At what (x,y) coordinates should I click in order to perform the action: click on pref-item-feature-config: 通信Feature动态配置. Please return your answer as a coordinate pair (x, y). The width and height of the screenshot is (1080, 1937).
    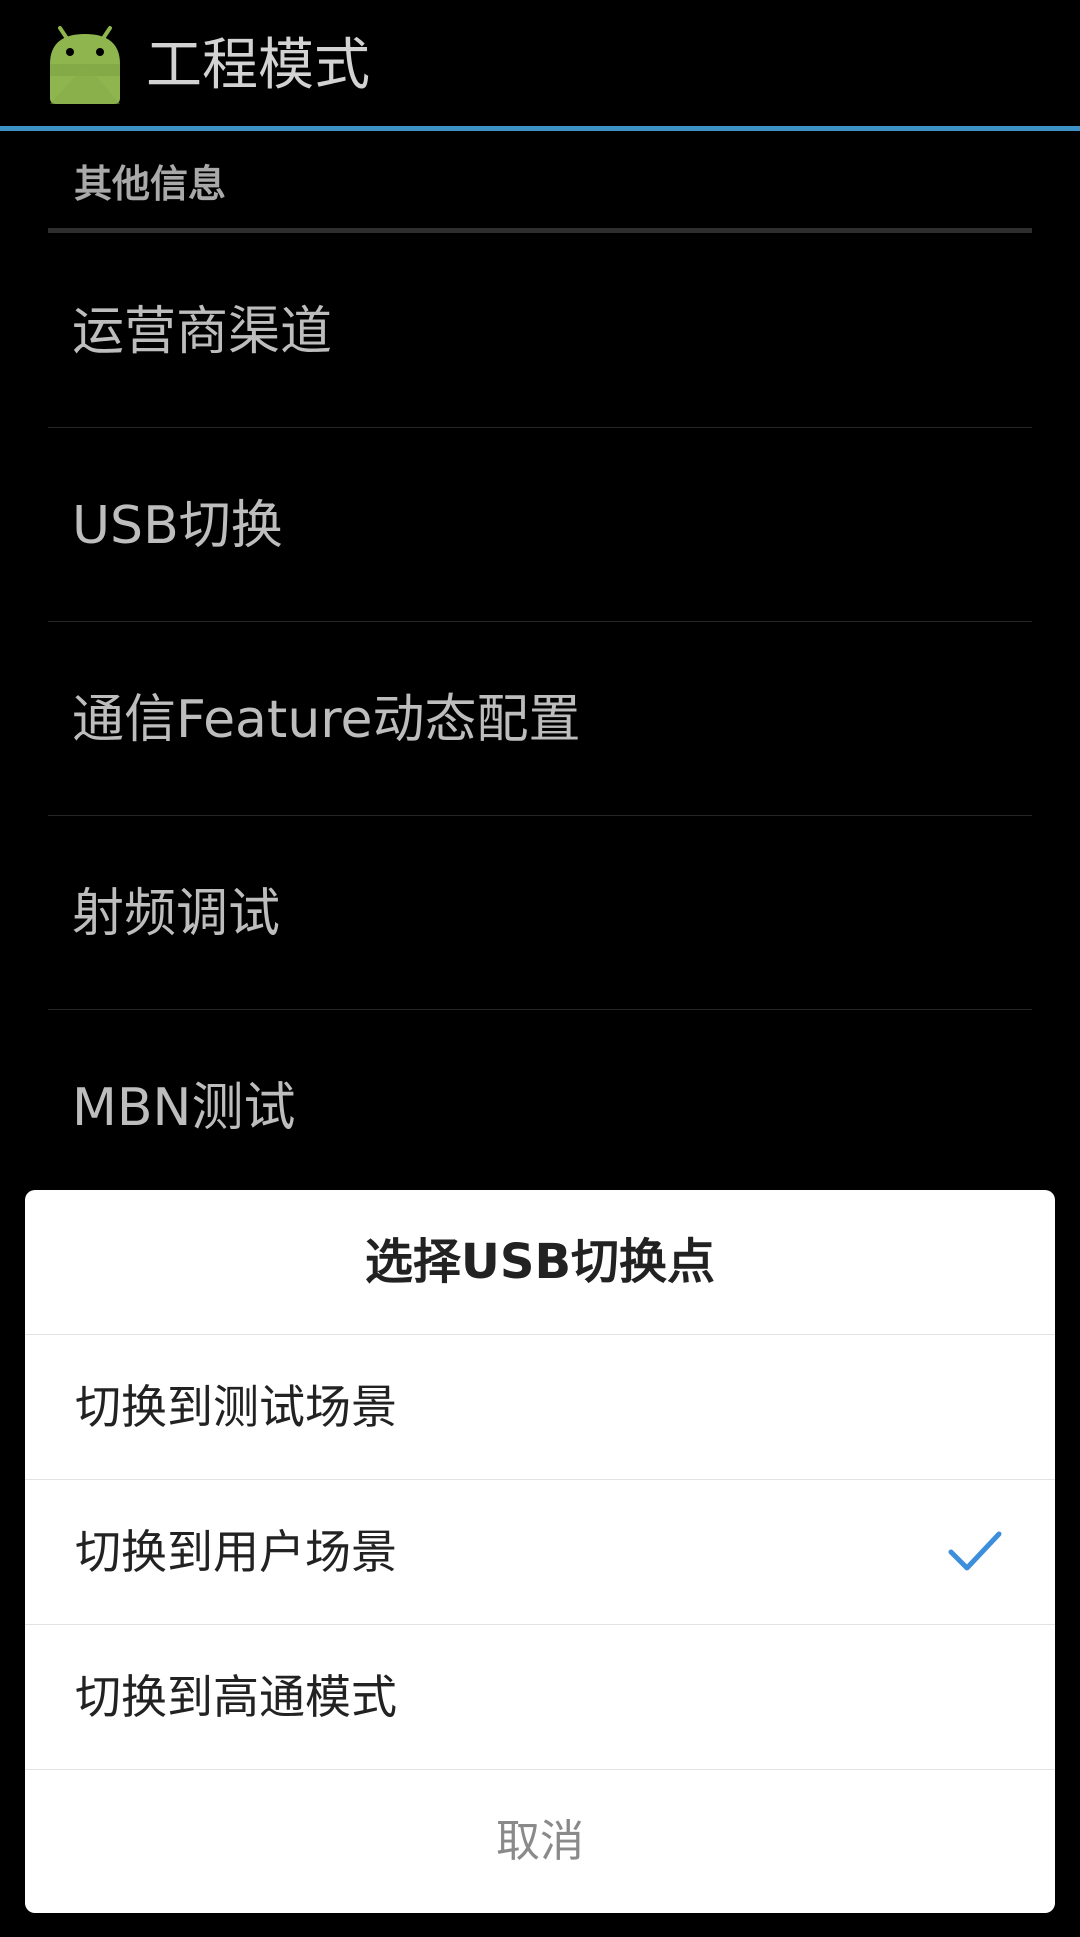
    Looking at the image, I should click on (540, 719).